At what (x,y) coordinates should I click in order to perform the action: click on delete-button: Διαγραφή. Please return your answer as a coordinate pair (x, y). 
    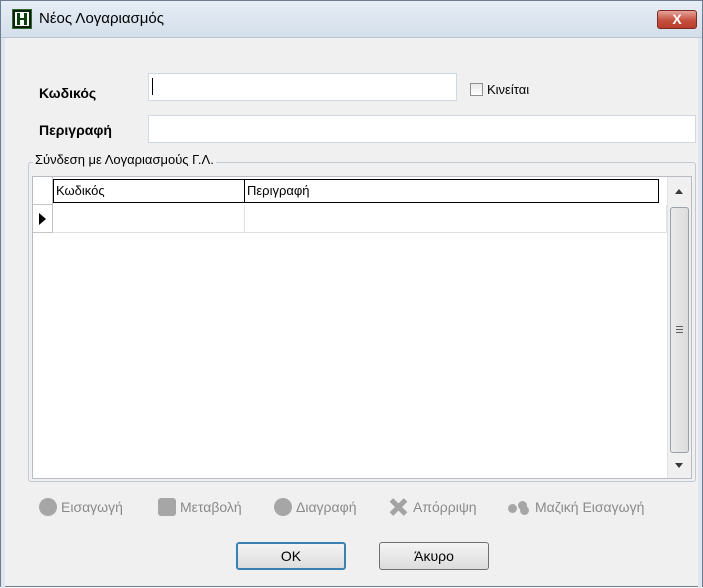
    Looking at the image, I should click on (329, 508).